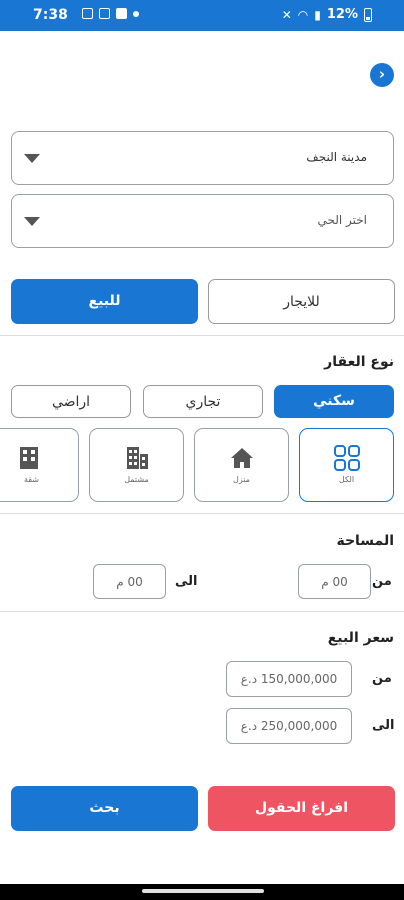 Image resolution: width=404 pixels, height=900 pixels. I want to click on mute-icon: ✕, so click(286, 14).